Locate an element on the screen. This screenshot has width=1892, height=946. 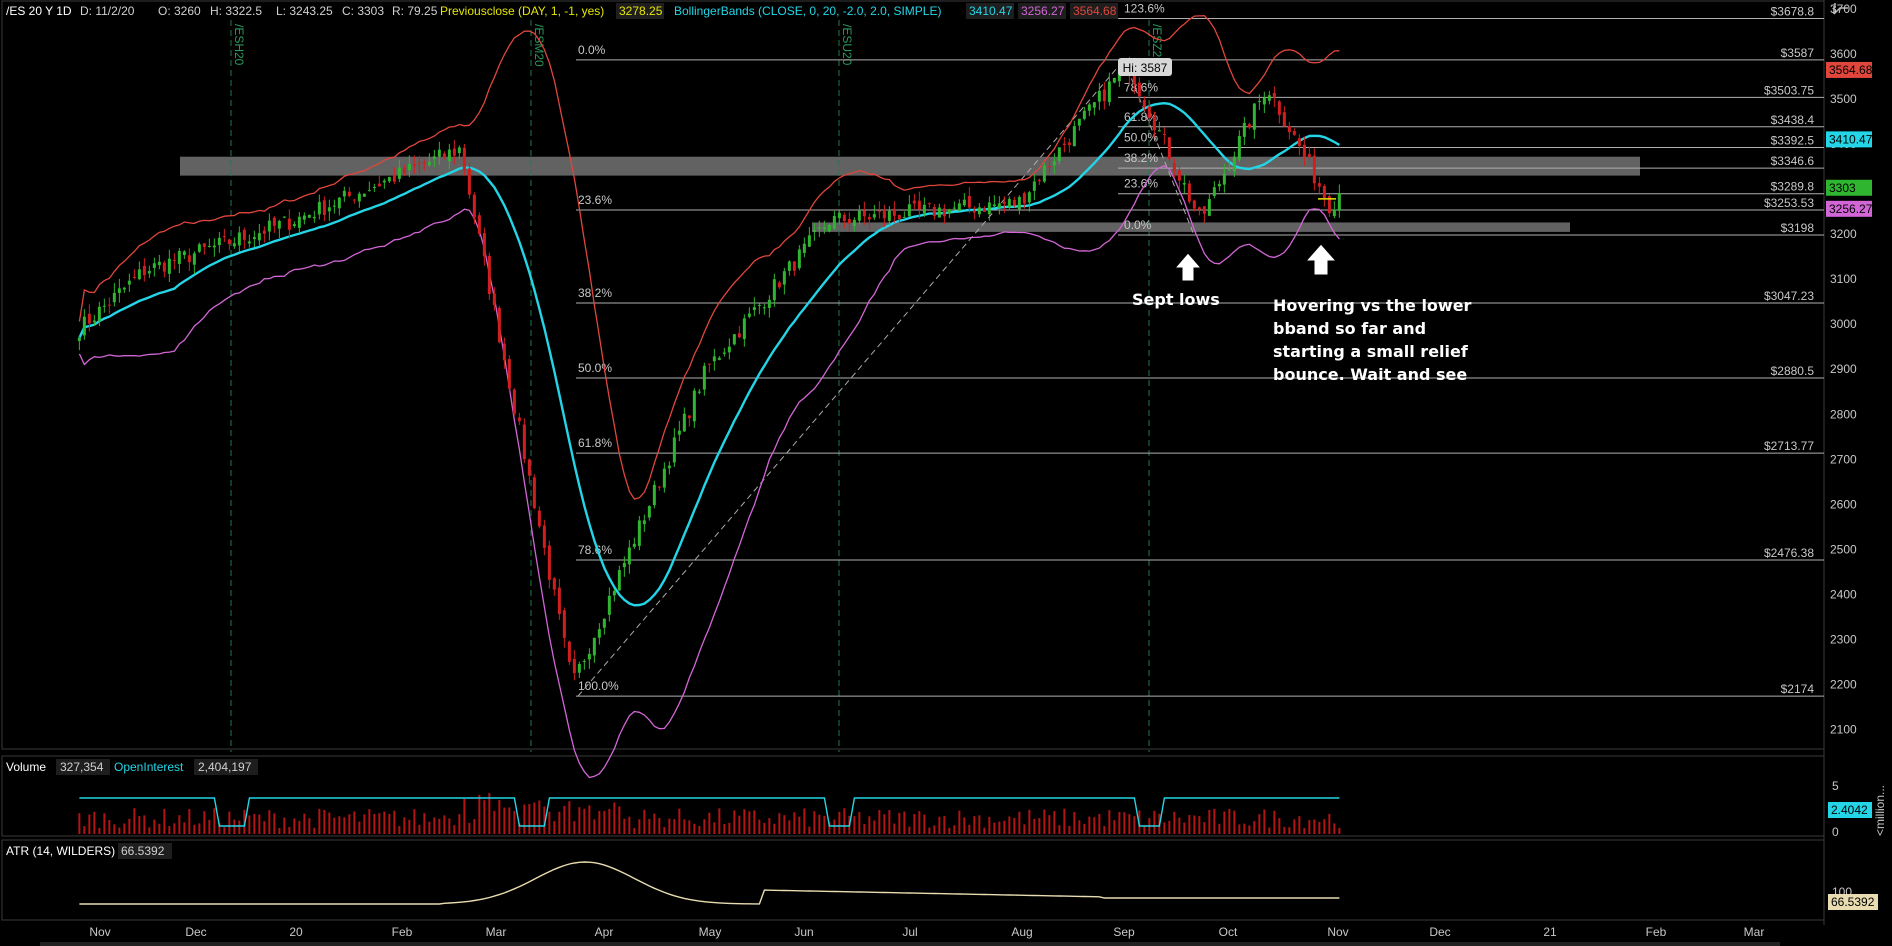
level-label-0: $3678.8 is located at coordinates (1793, 12).